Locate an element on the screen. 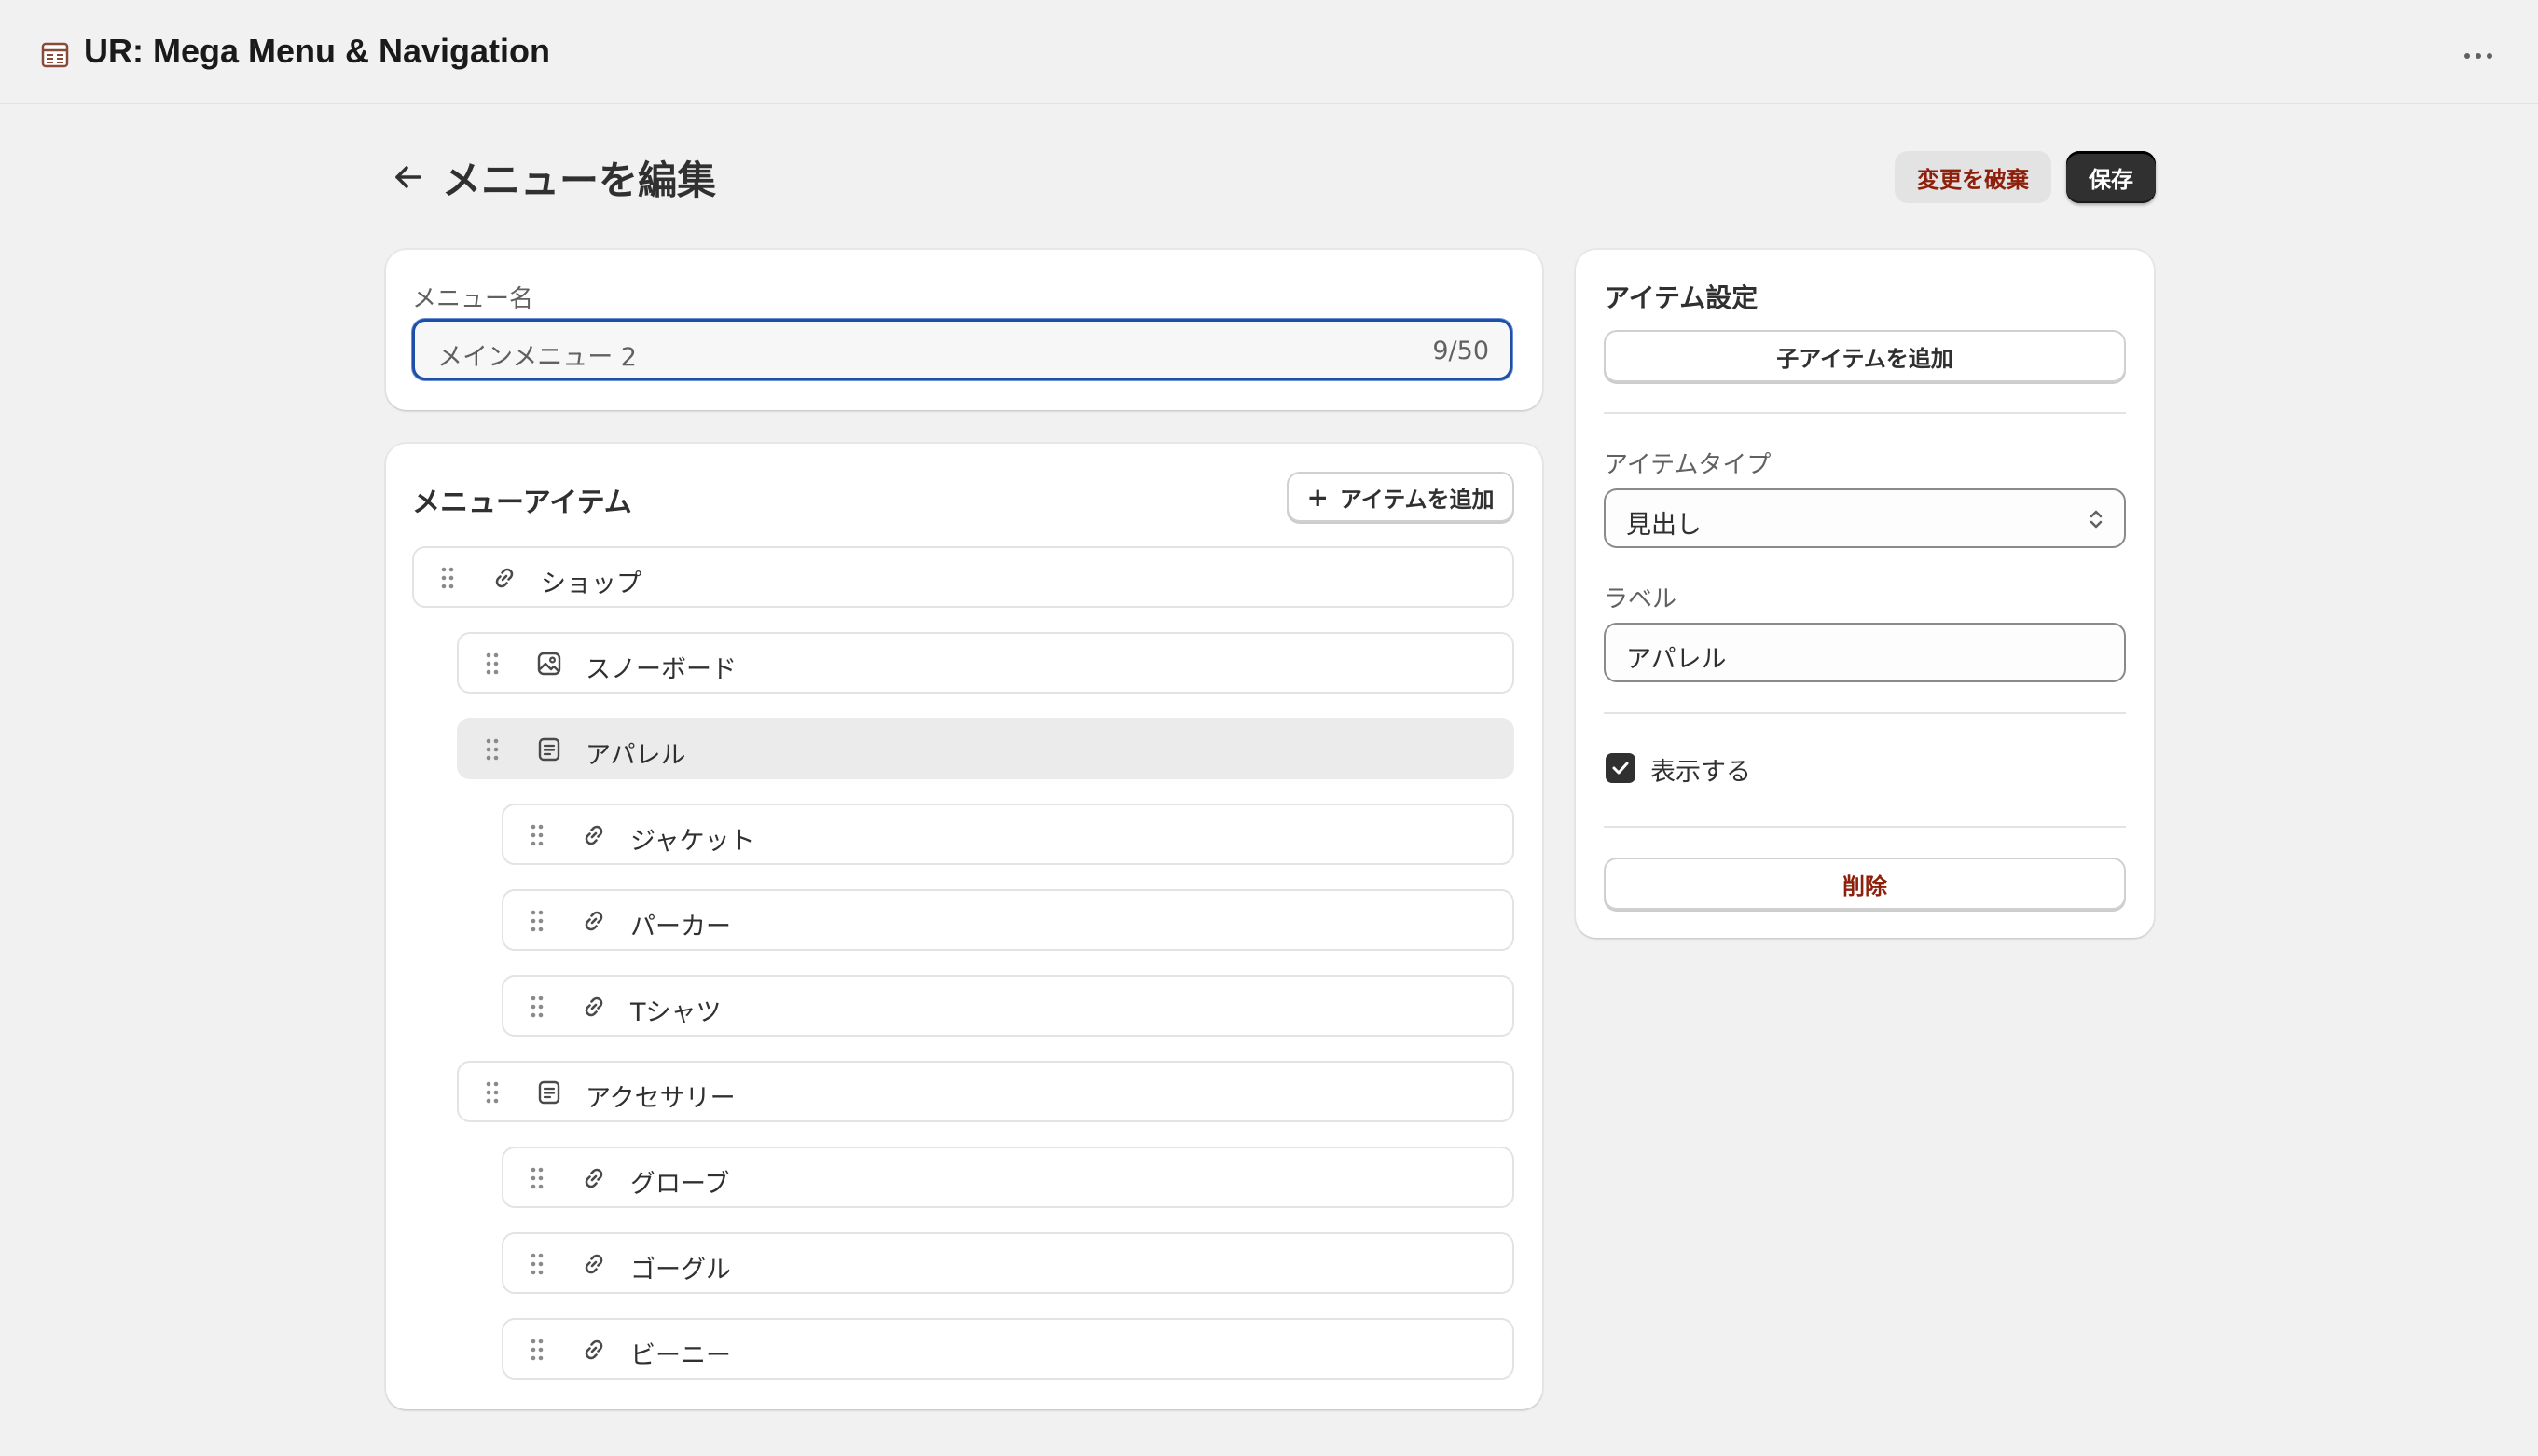 Image resolution: width=2538 pixels, height=1456 pixels. menu-item-row: パーカー is located at coordinates (1008, 920).